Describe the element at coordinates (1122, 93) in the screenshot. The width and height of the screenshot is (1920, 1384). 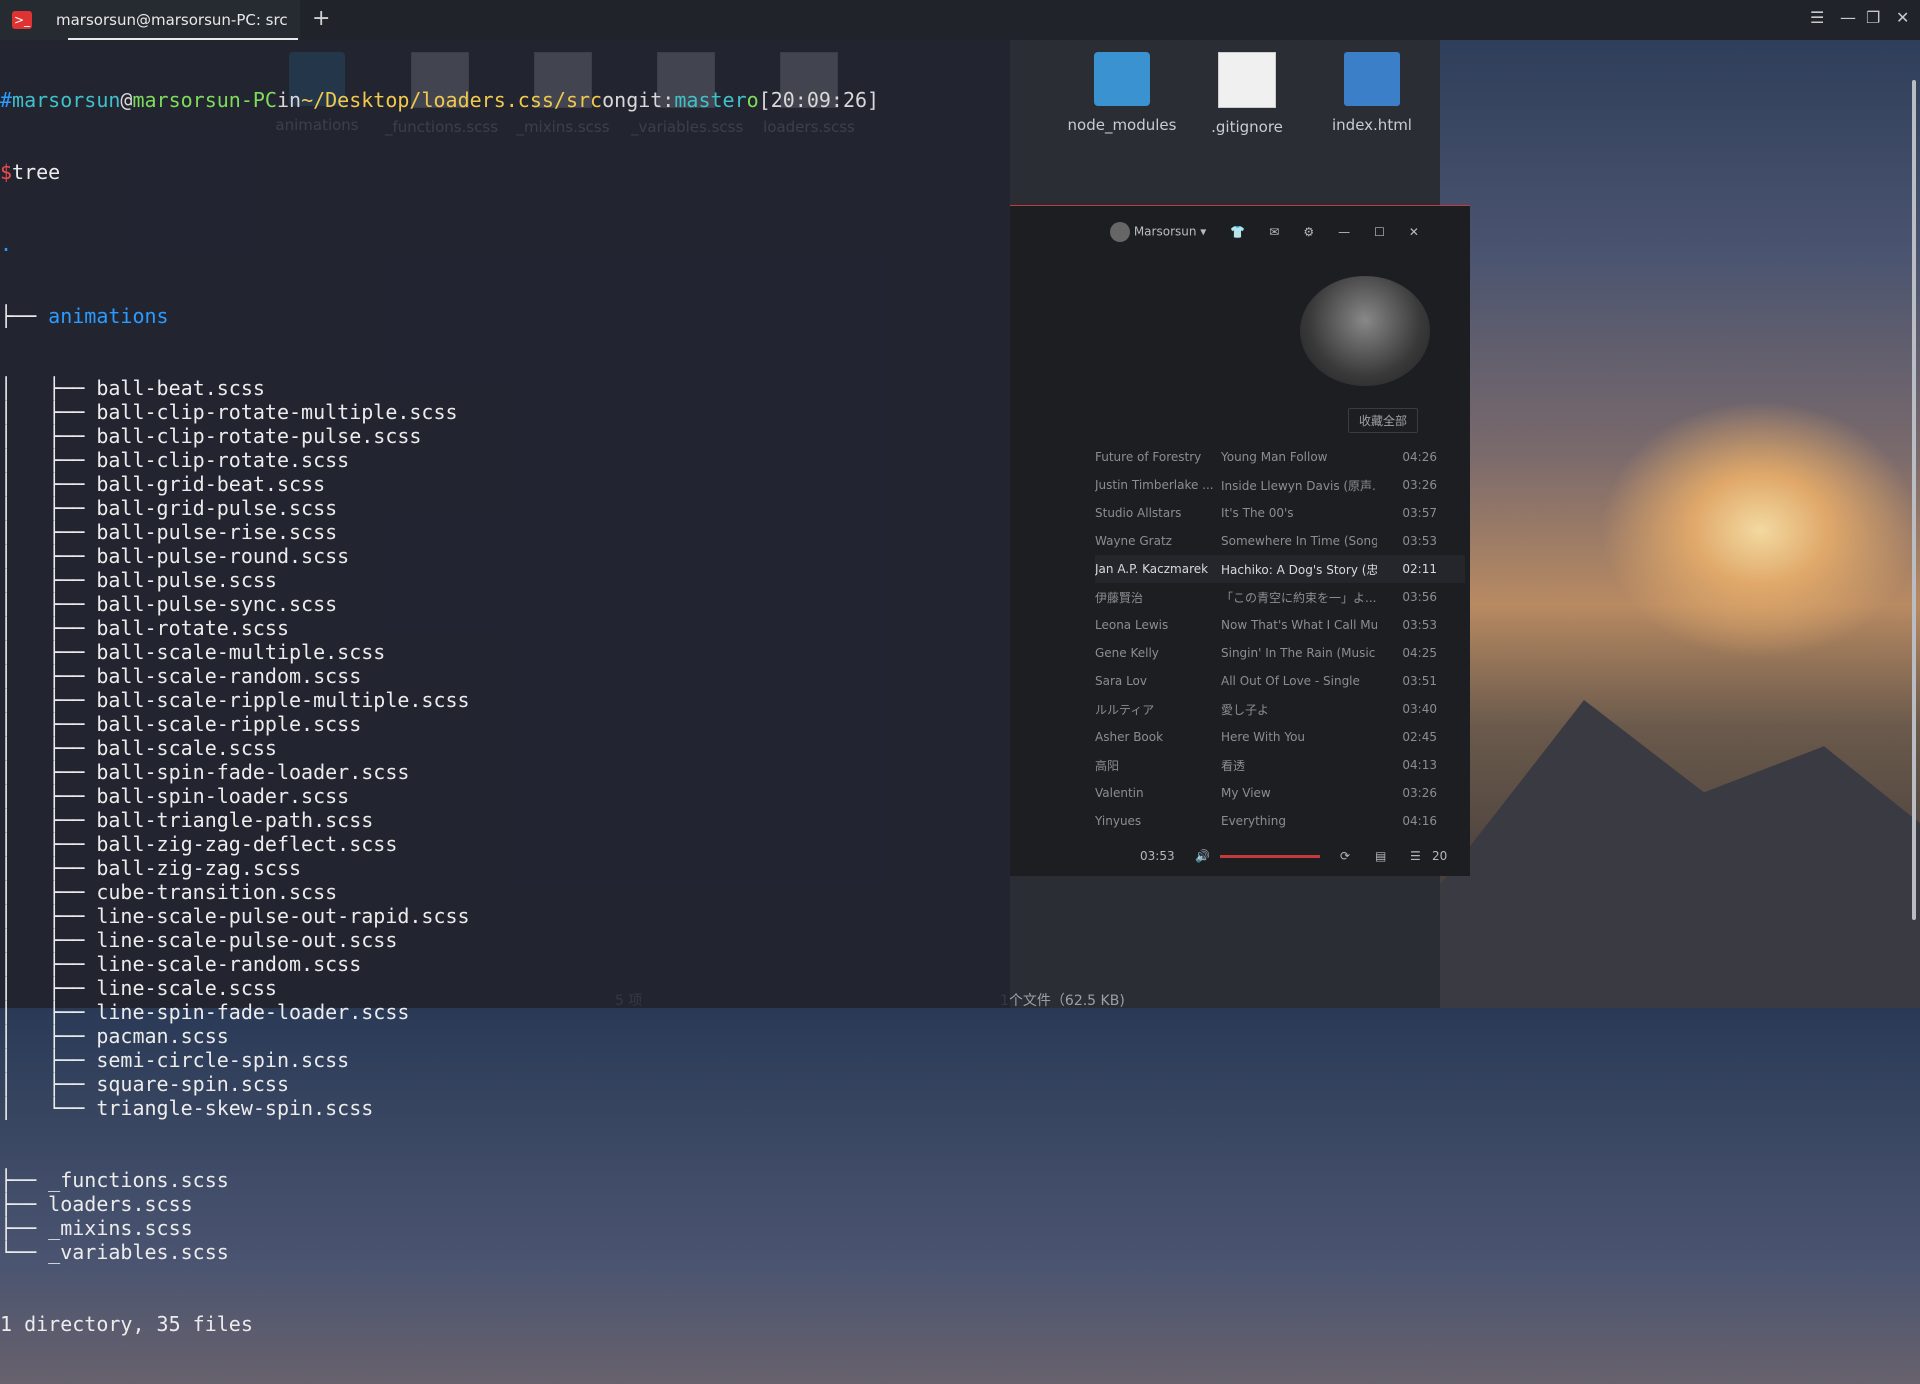
I see `file-item: node_modules` at that location.